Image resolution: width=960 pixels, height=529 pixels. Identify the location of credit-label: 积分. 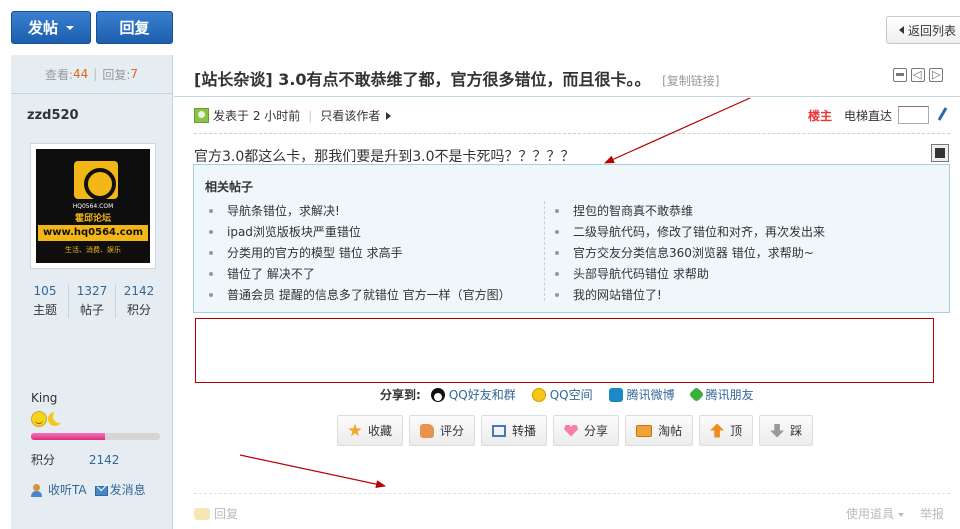
(43, 460).